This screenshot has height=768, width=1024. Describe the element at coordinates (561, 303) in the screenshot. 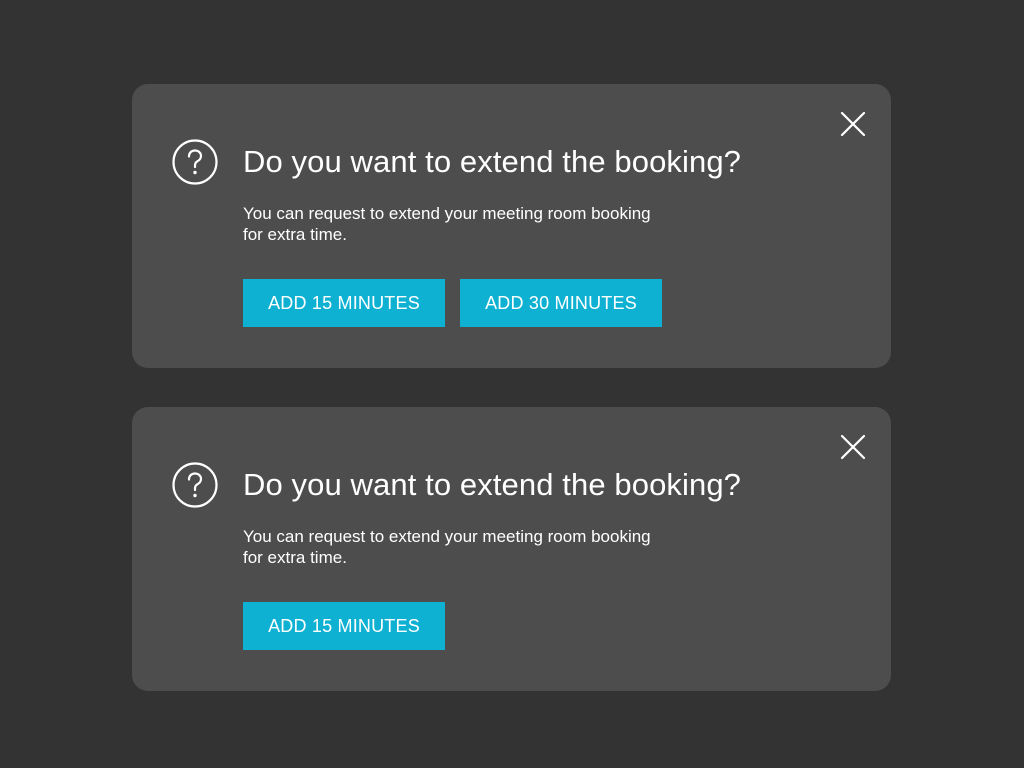

I see `add-30-minutes-button: ADD 30 MINUTES` at that location.